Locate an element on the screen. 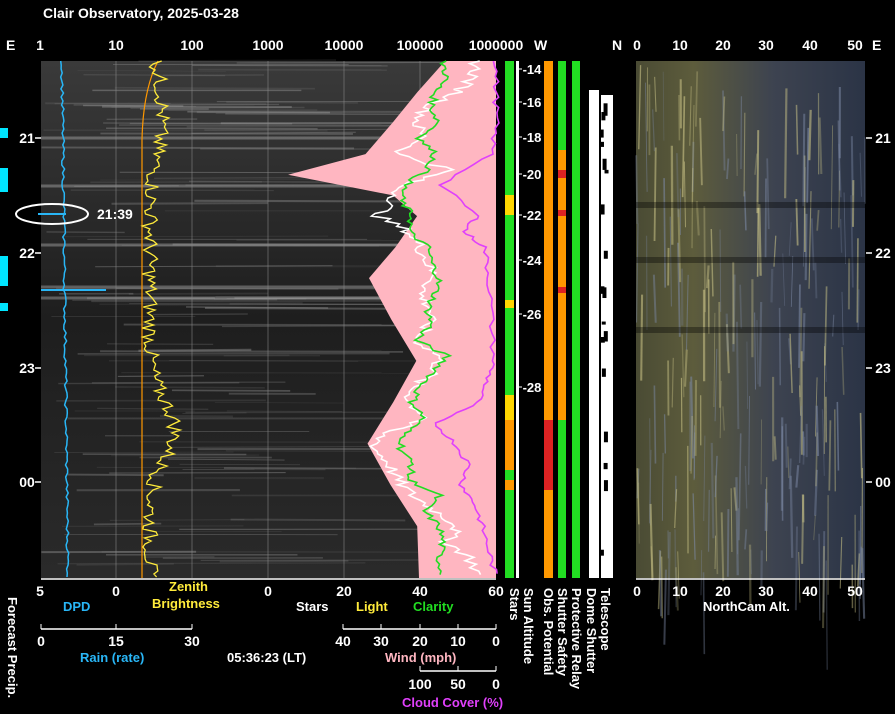 The width and height of the screenshot is (895, 714). northcam-left-label: N is located at coordinates (617, 45).